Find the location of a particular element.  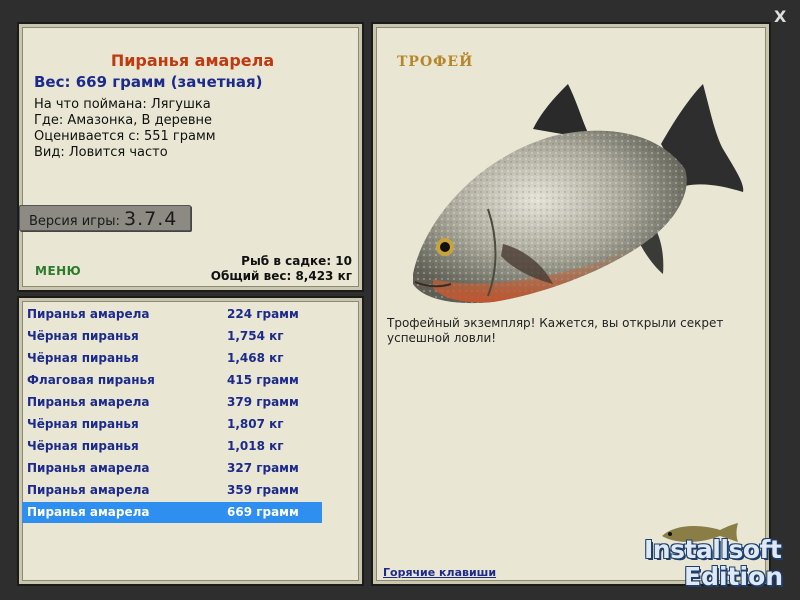

list-item: Чёрная пиранья 1,468 кг is located at coordinates (172, 358).